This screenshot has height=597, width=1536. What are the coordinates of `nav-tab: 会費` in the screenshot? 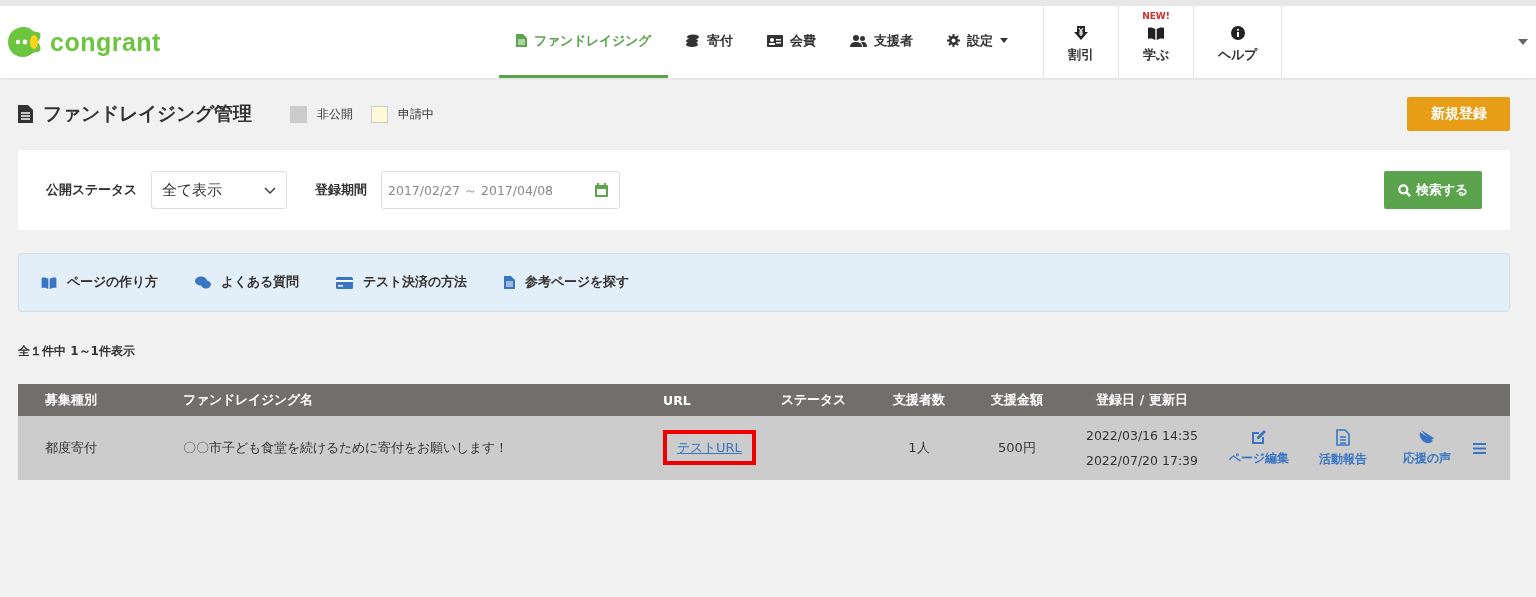 It's located at (791, 42).